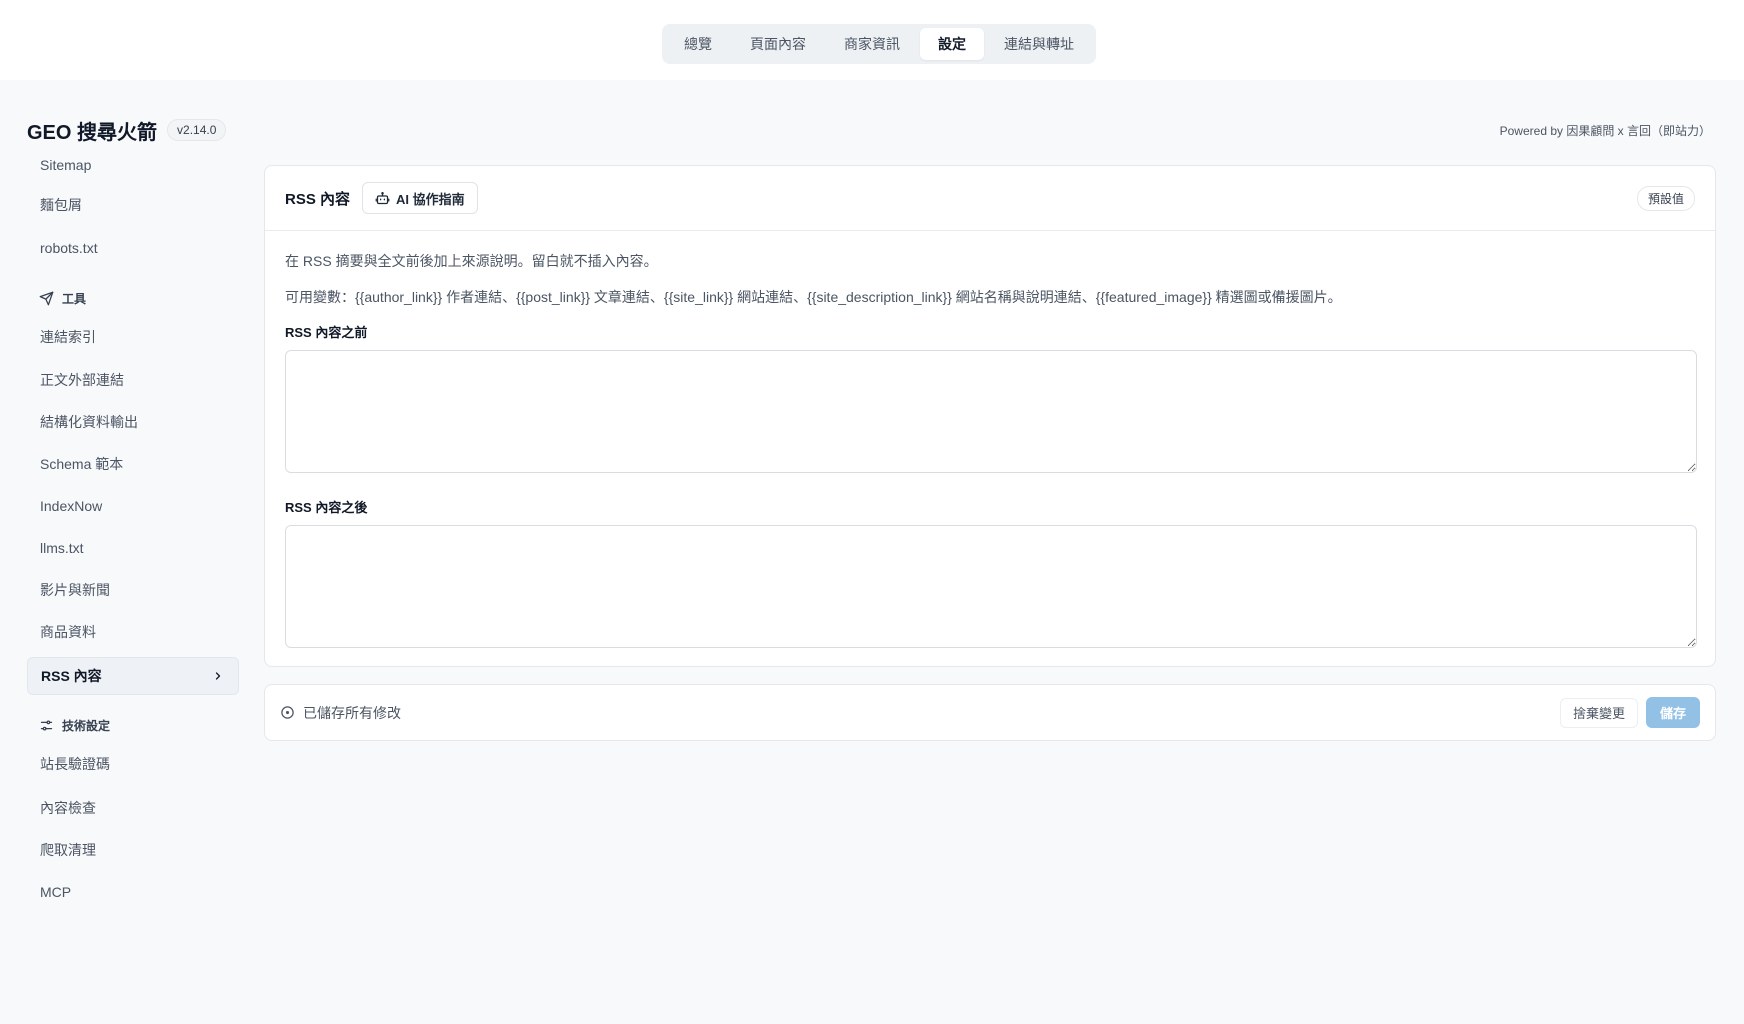  Describe the element at coordinates (86, 725) in the screenshot. I see `sidebar-group-label: 技術設定` at that location.